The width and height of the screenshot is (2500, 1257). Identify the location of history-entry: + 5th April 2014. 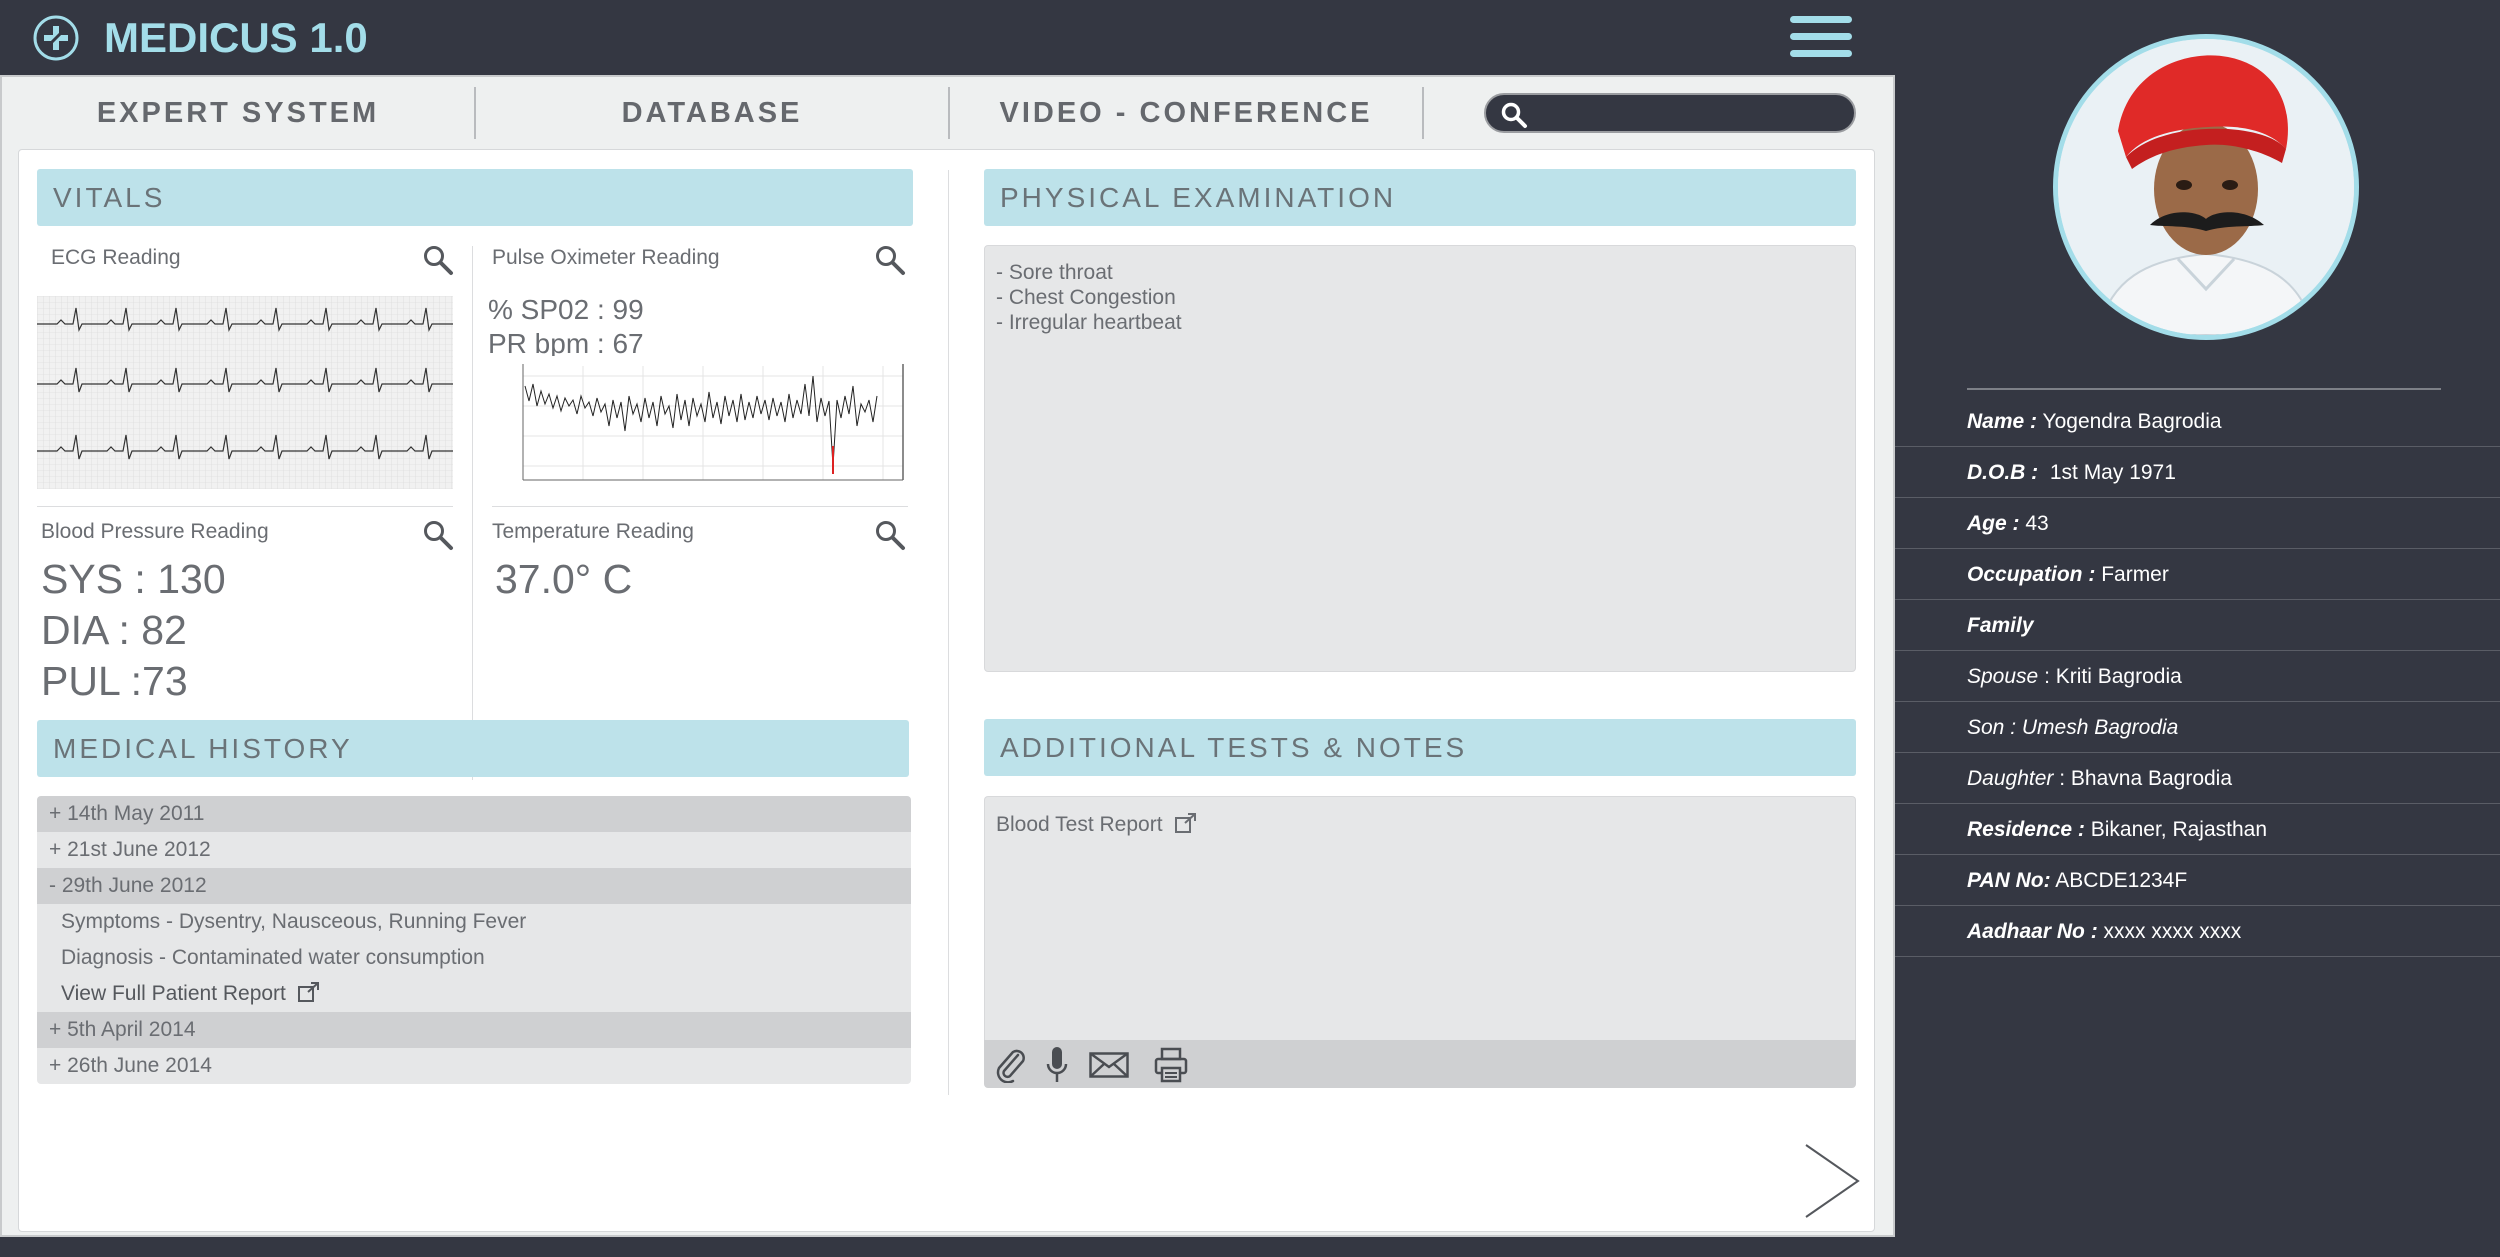
(474, 1030).